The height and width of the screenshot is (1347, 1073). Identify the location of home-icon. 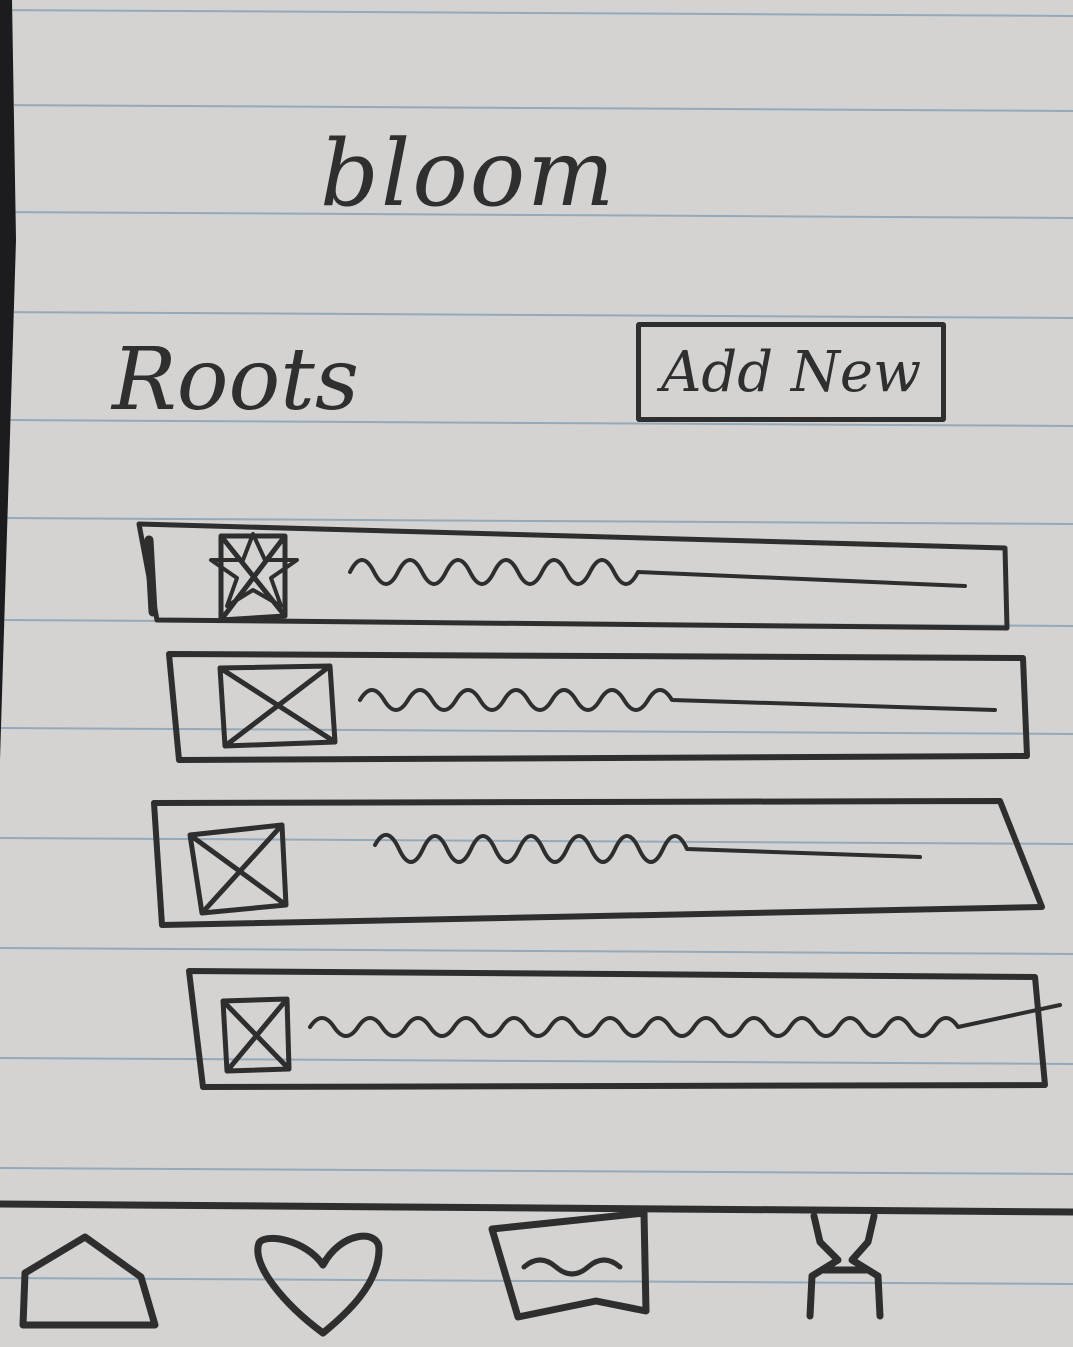
(89, 1281).